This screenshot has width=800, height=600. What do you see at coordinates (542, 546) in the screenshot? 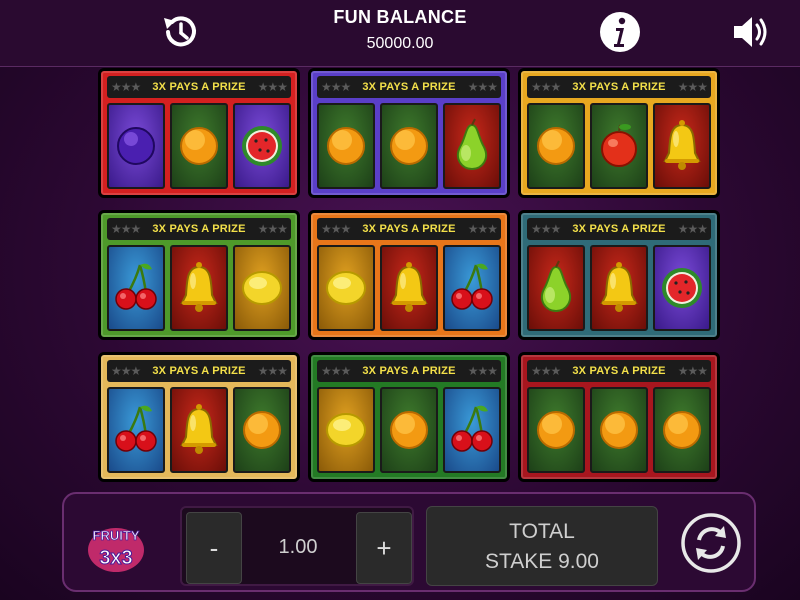
I see `total-stake-panel: TOTAL STAKE 9.00` at bounding box center [542, 546].